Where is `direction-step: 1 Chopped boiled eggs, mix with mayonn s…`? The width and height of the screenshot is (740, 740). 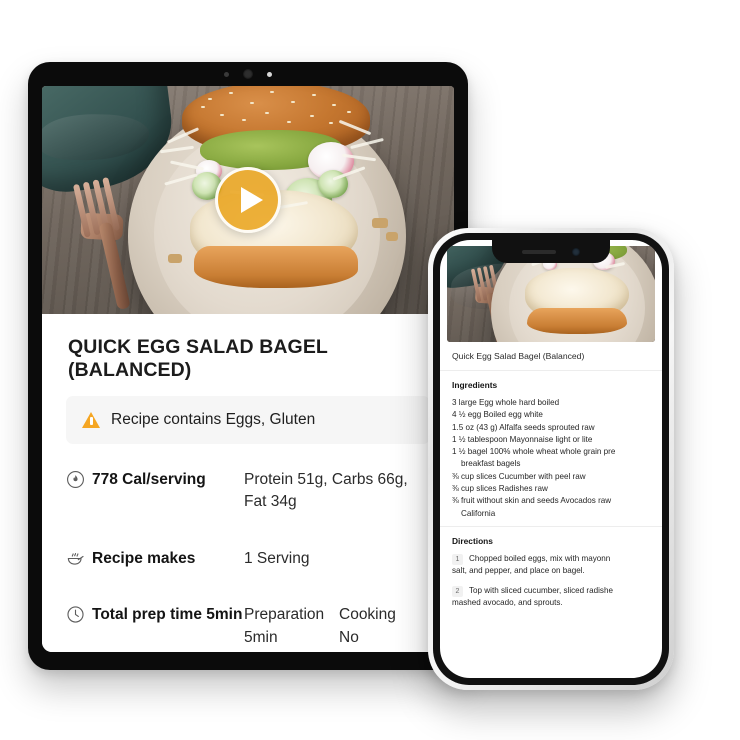 direction-step: 1 Chopped boiled eggs, mix with mayonn s… is located at coordinates (551, 565).